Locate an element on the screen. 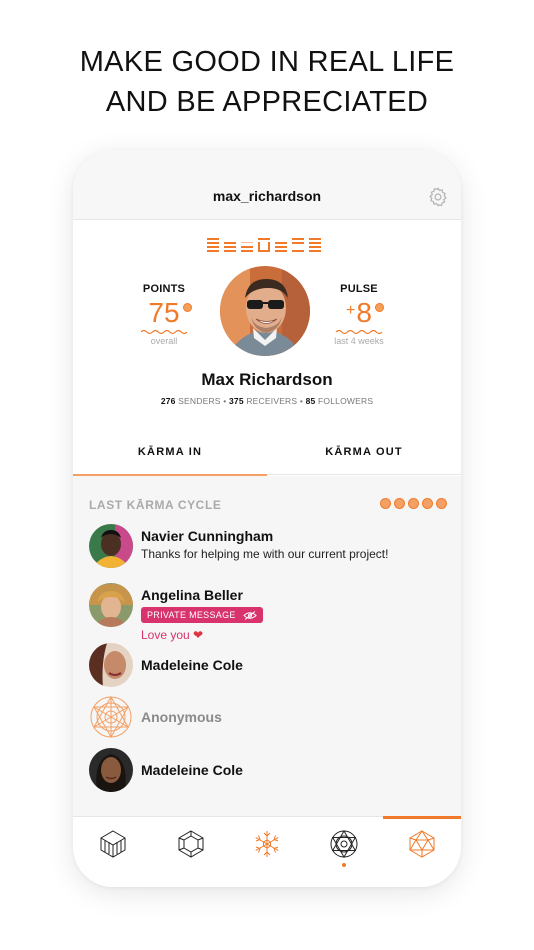 The image size is (534, 950). pulse-value: +8 is located at coordinates (365, 313).